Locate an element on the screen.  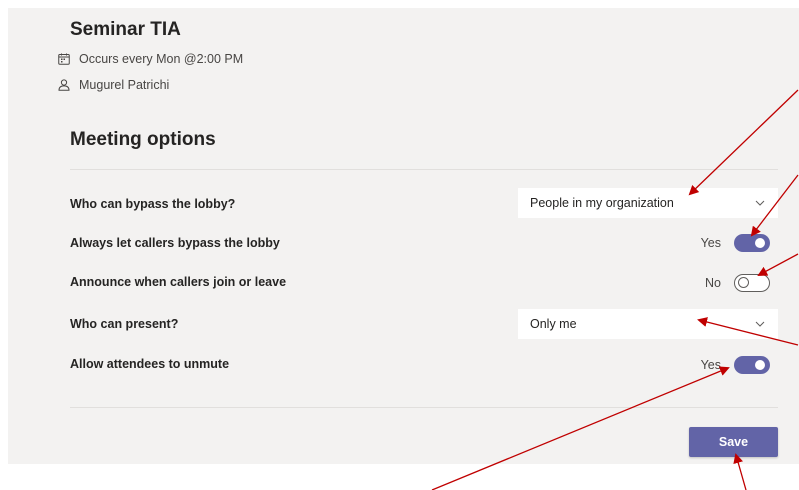
announce-callers-control: No is located at coordinates (737, 283).